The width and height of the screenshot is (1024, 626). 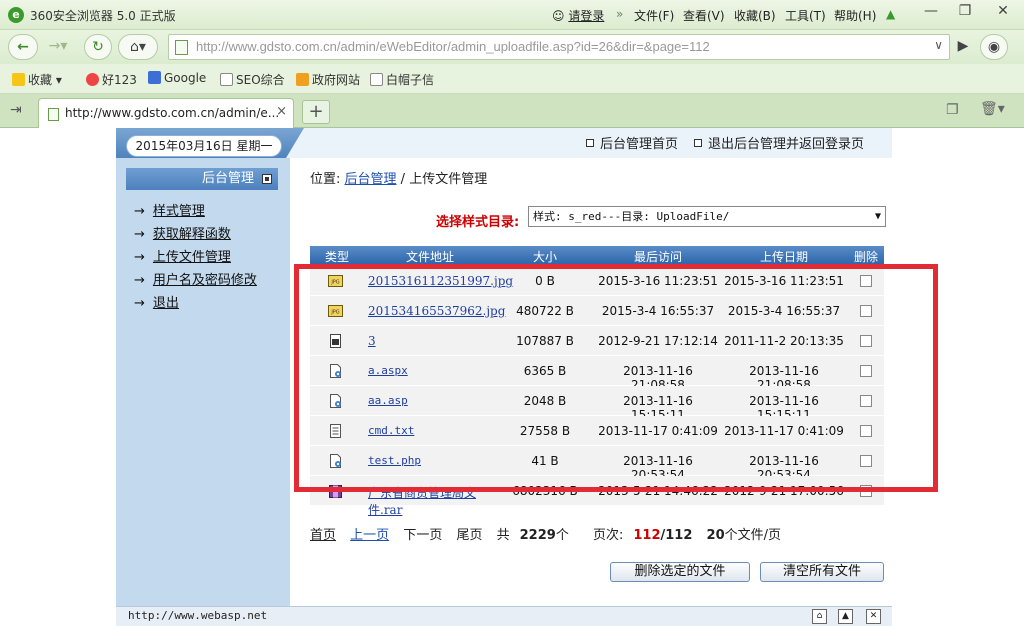 What do you see at coordinates (202, 179) in the screenshot?
I see `sidebar-header: 后台管理` at bounding box center [202, 179].